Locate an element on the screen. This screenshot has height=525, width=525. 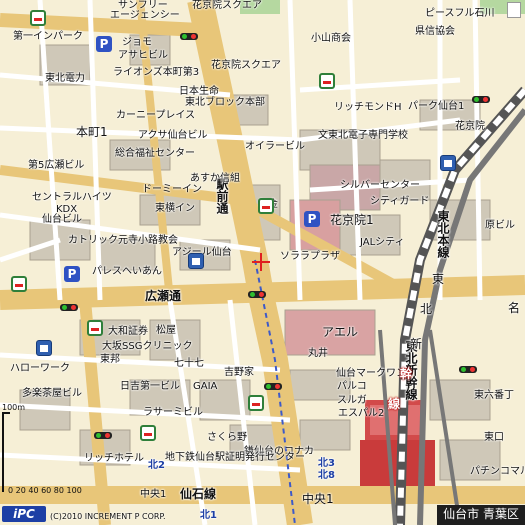
poi-label: 県信協会 is located at coordinates (435, 31).